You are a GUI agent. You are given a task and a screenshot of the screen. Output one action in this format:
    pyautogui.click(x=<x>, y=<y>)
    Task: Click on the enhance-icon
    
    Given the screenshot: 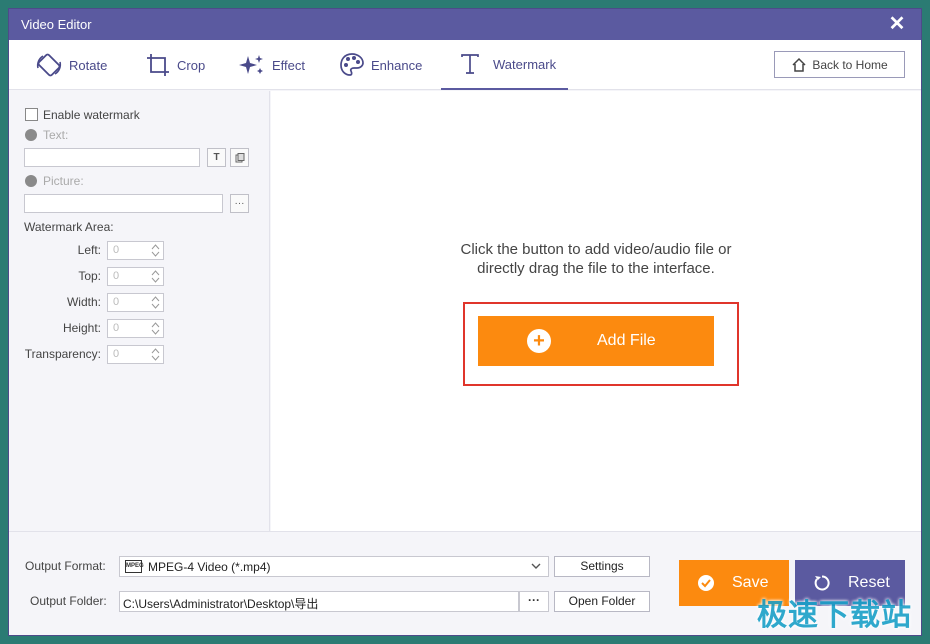 What is the action you would take?
    pyautogui.click(x=352, y=64)
    